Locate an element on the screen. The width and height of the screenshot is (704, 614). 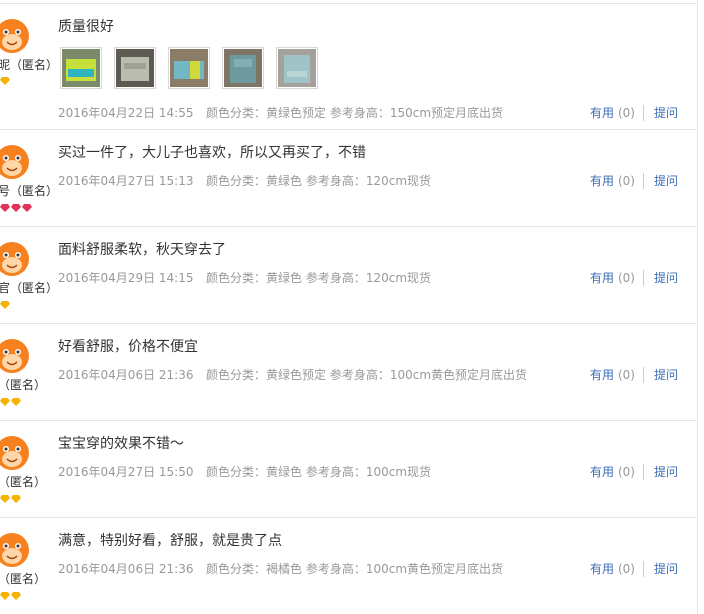
sku-info: 颜色分类：褐橘色 参考身高：100cm黄色预定月底出货 is located at coordinates (355, 569).